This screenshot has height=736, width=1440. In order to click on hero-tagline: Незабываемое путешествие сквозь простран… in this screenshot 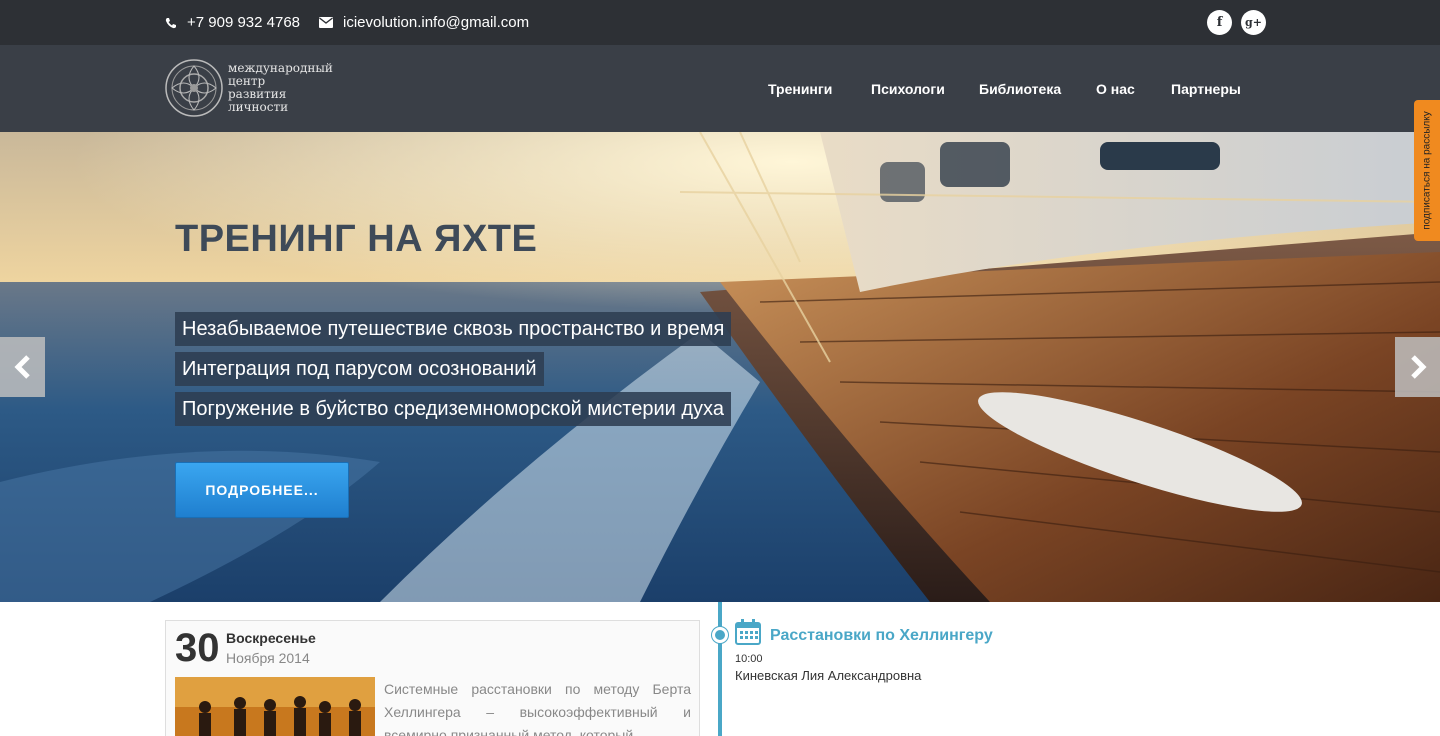, I will do `click(453, 329)`.